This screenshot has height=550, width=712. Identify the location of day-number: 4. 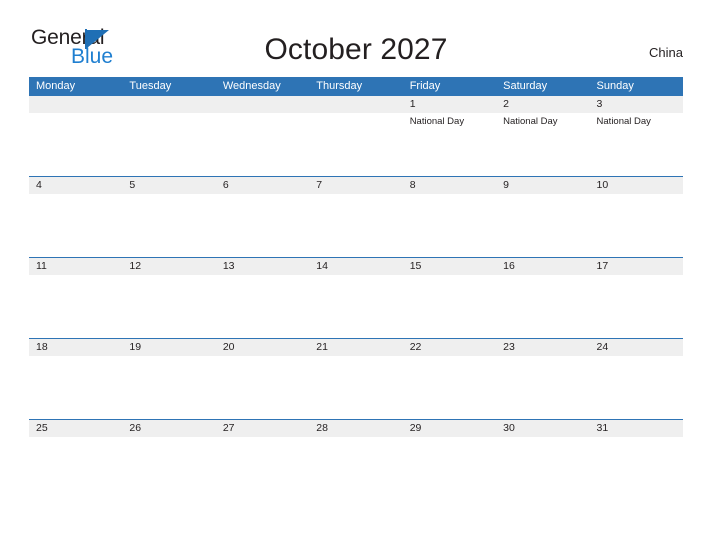
(39, 185).